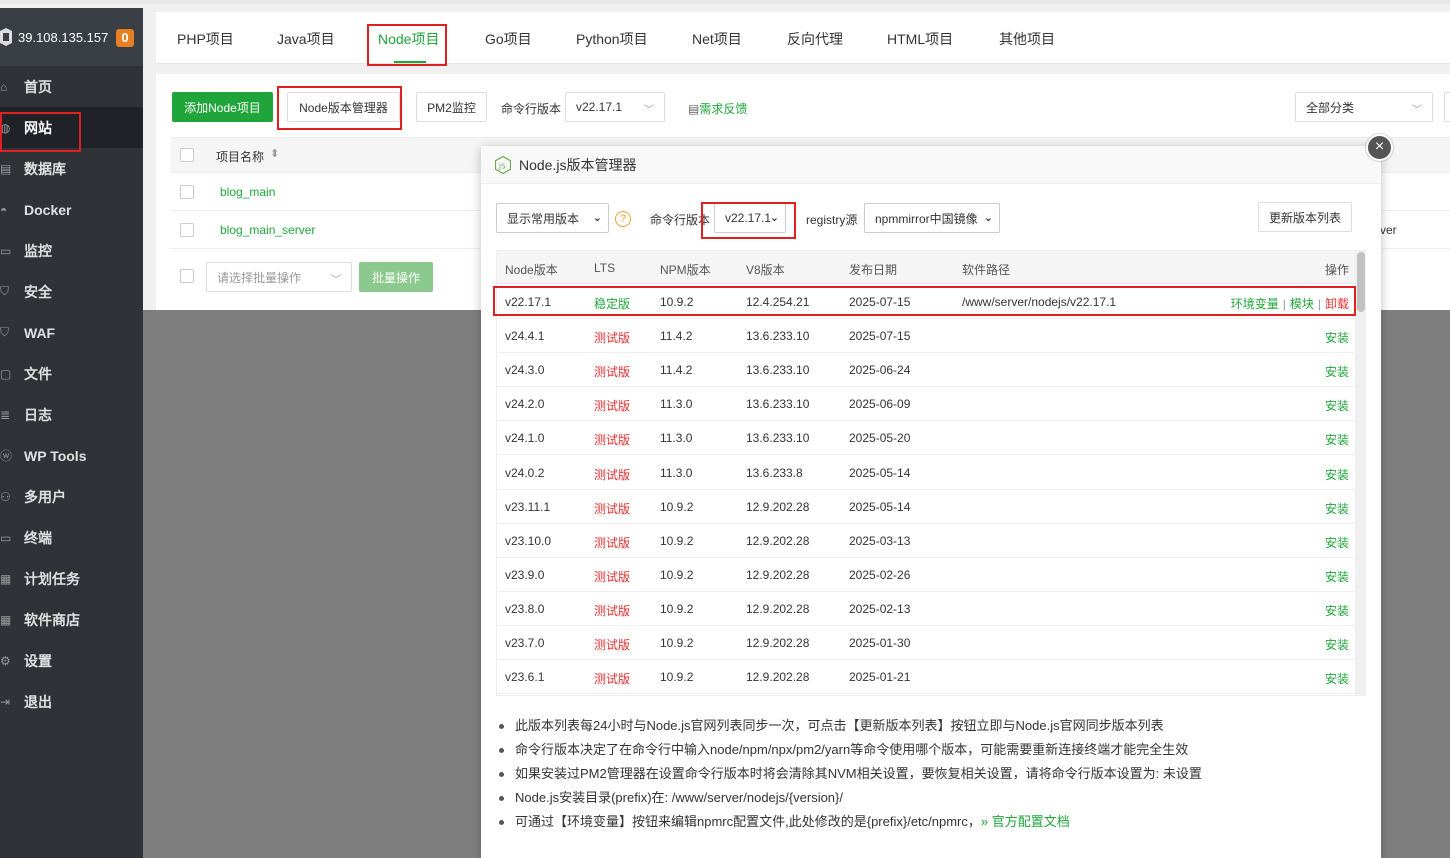 The width and height of the screenshot is (1450, 858). What do you see at coordinates (1417, 110) in the screenshot?
I see `chevron-down-icon: ﹀` at bounding box center [1417, 110].